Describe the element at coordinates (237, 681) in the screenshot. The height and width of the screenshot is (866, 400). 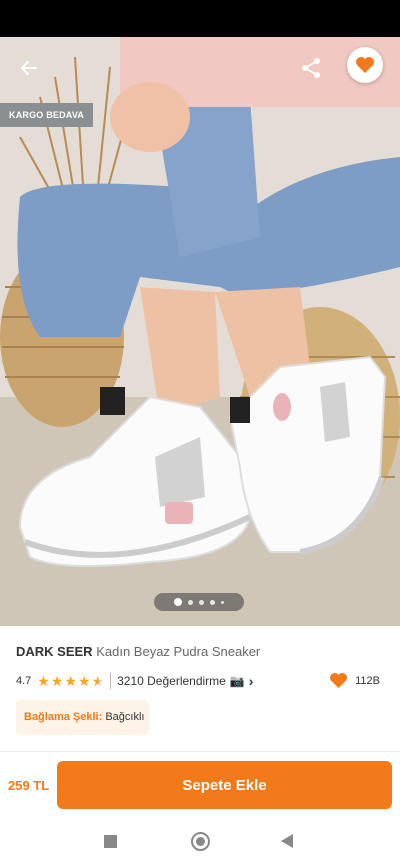
I see `camera-icon: 📷` at that location.